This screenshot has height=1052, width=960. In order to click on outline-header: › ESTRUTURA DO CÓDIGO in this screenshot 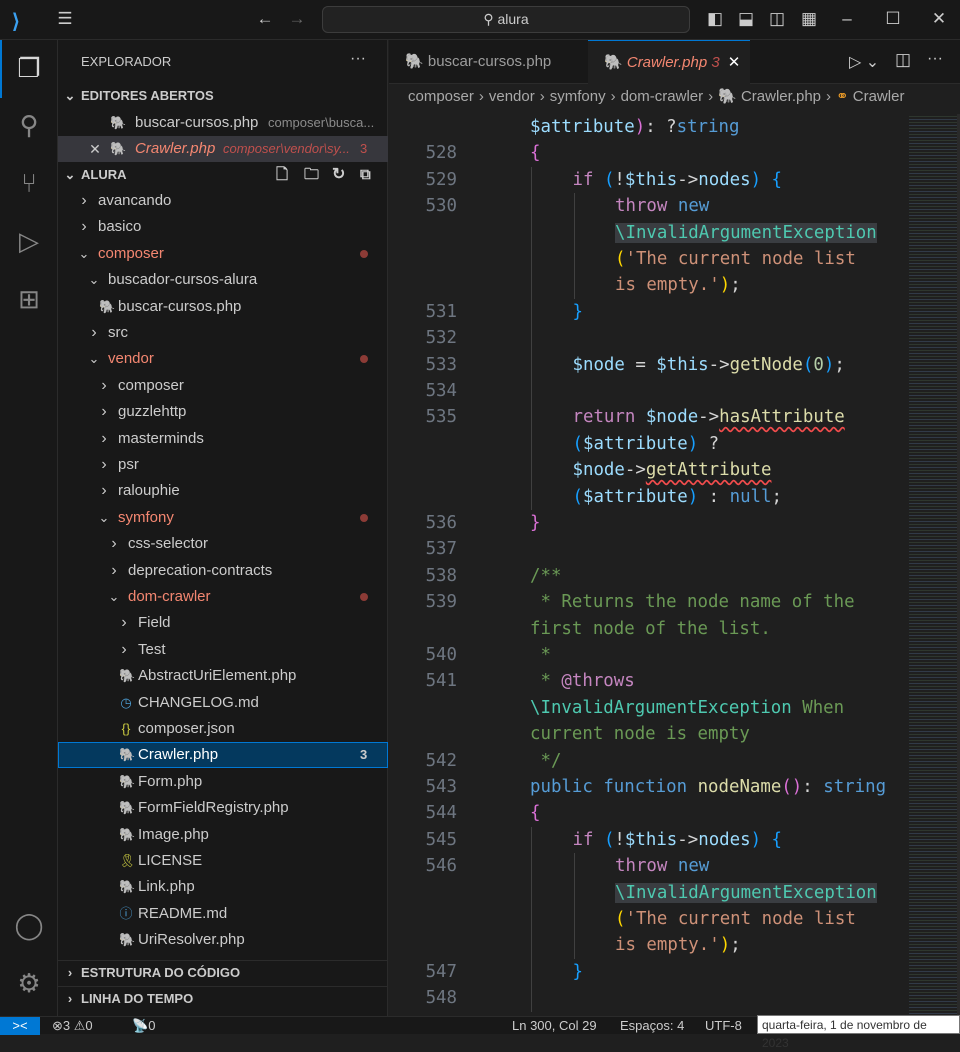, I will do `click(223, 973)`.